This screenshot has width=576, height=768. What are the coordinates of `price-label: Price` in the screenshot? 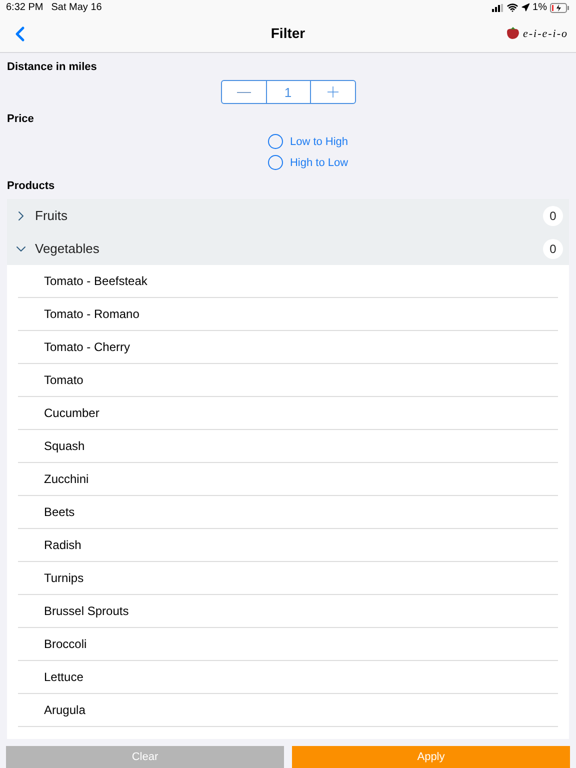 It's located at (20, 120).